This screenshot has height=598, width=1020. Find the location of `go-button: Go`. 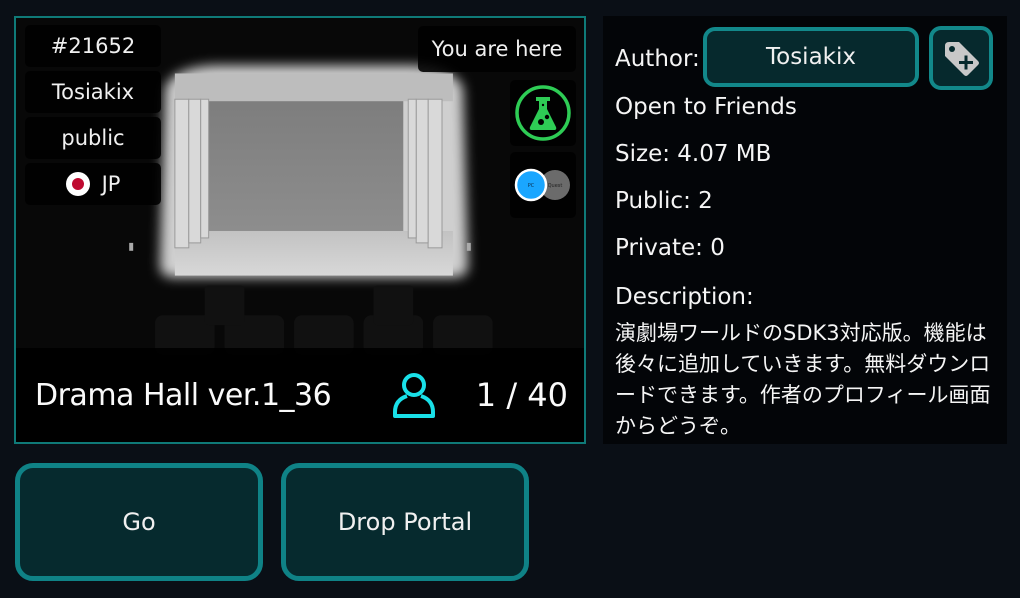

go-button: Go is located at coordinates (139, 522).